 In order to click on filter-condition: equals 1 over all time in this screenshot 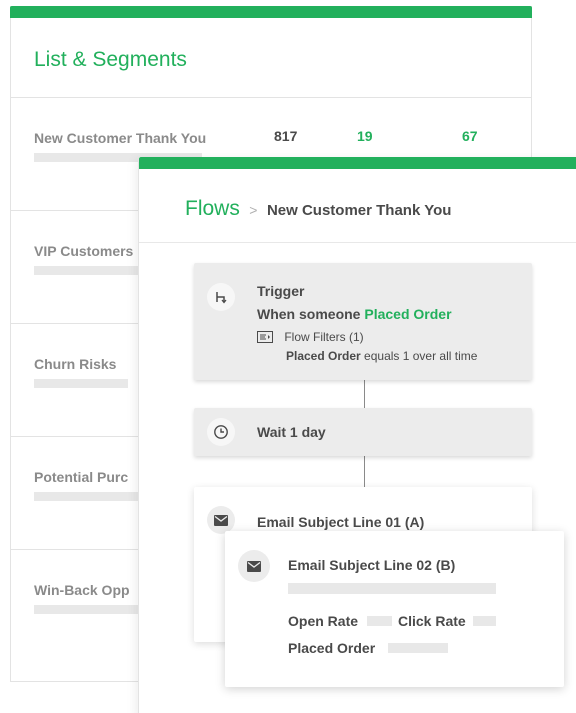, I will do `click(421, 356)`.